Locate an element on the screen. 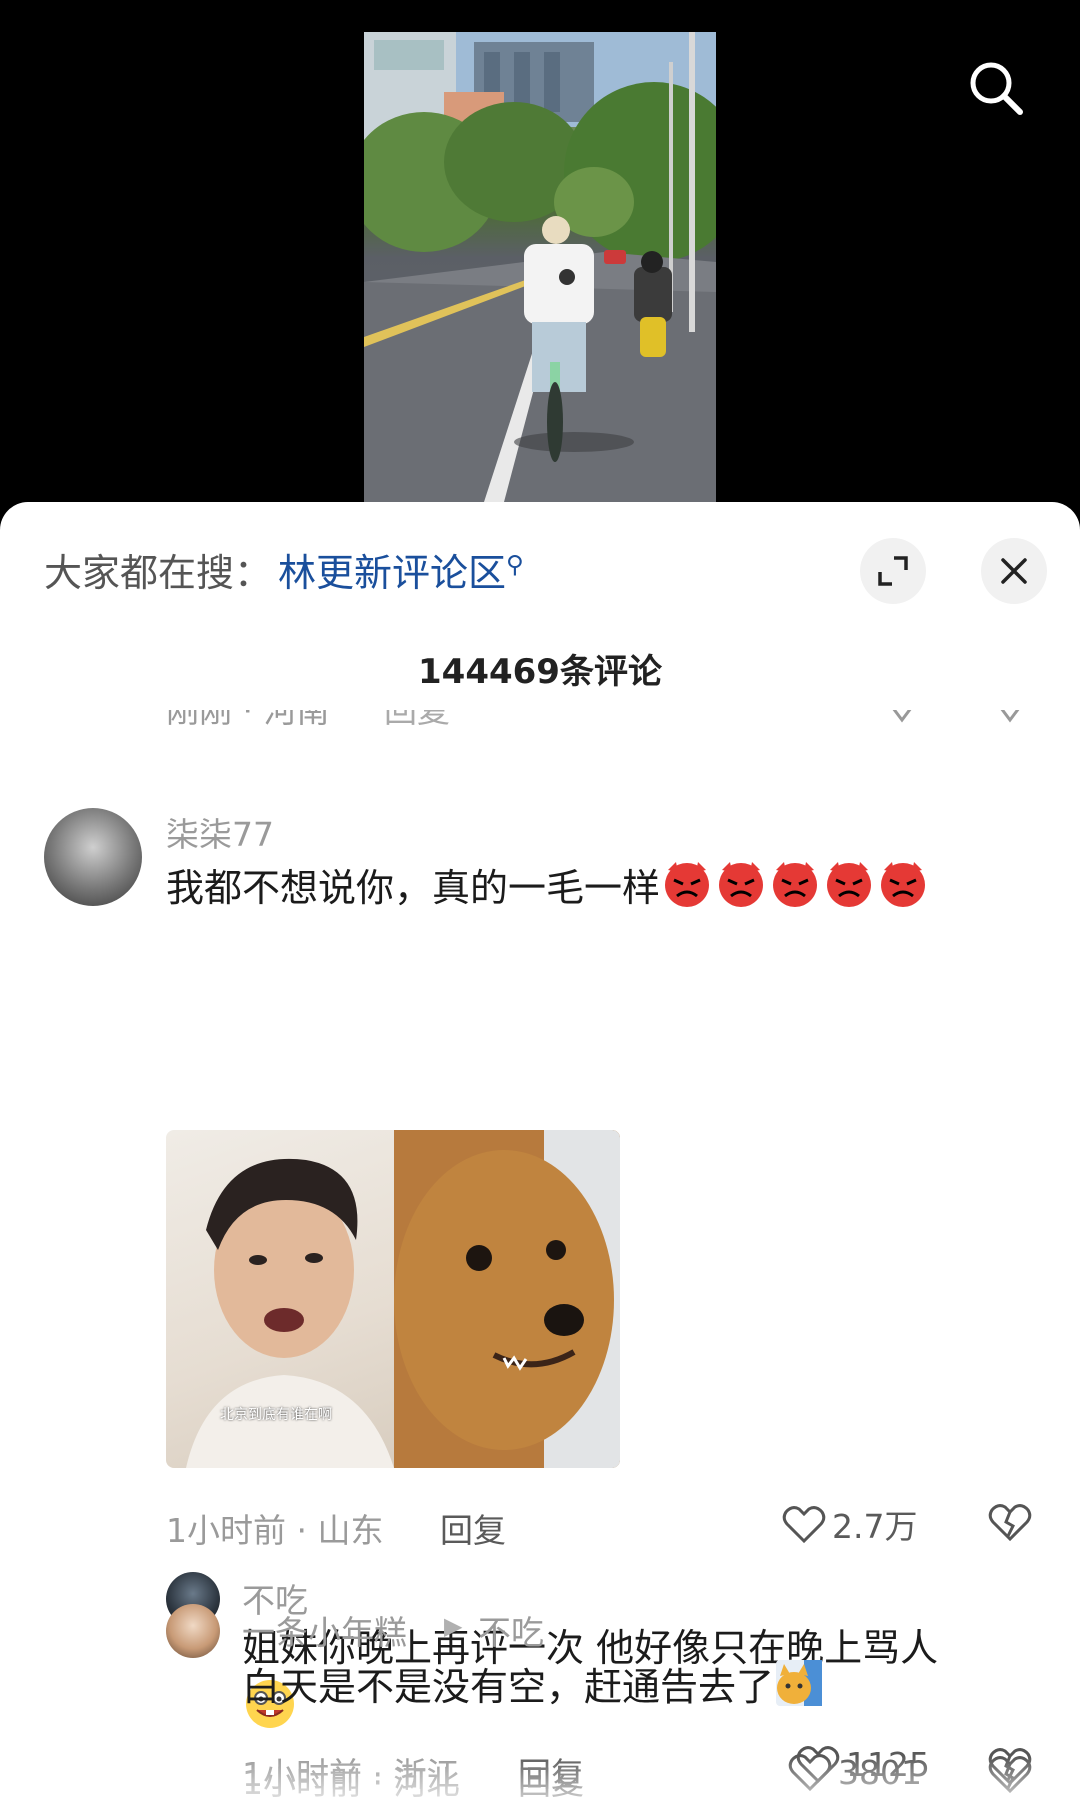  meme-dog-panel is located at coordinates (507, 1299).